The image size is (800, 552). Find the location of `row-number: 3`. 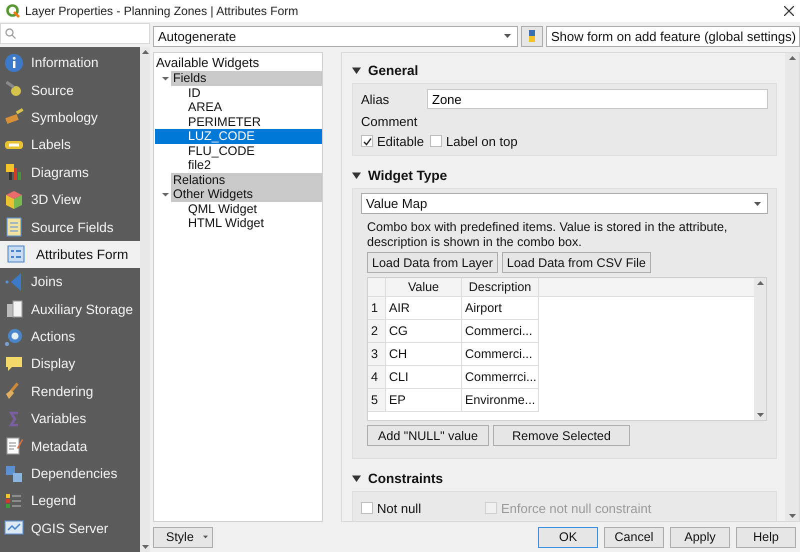

row-number: 3 is located at coordinates (377, 354).